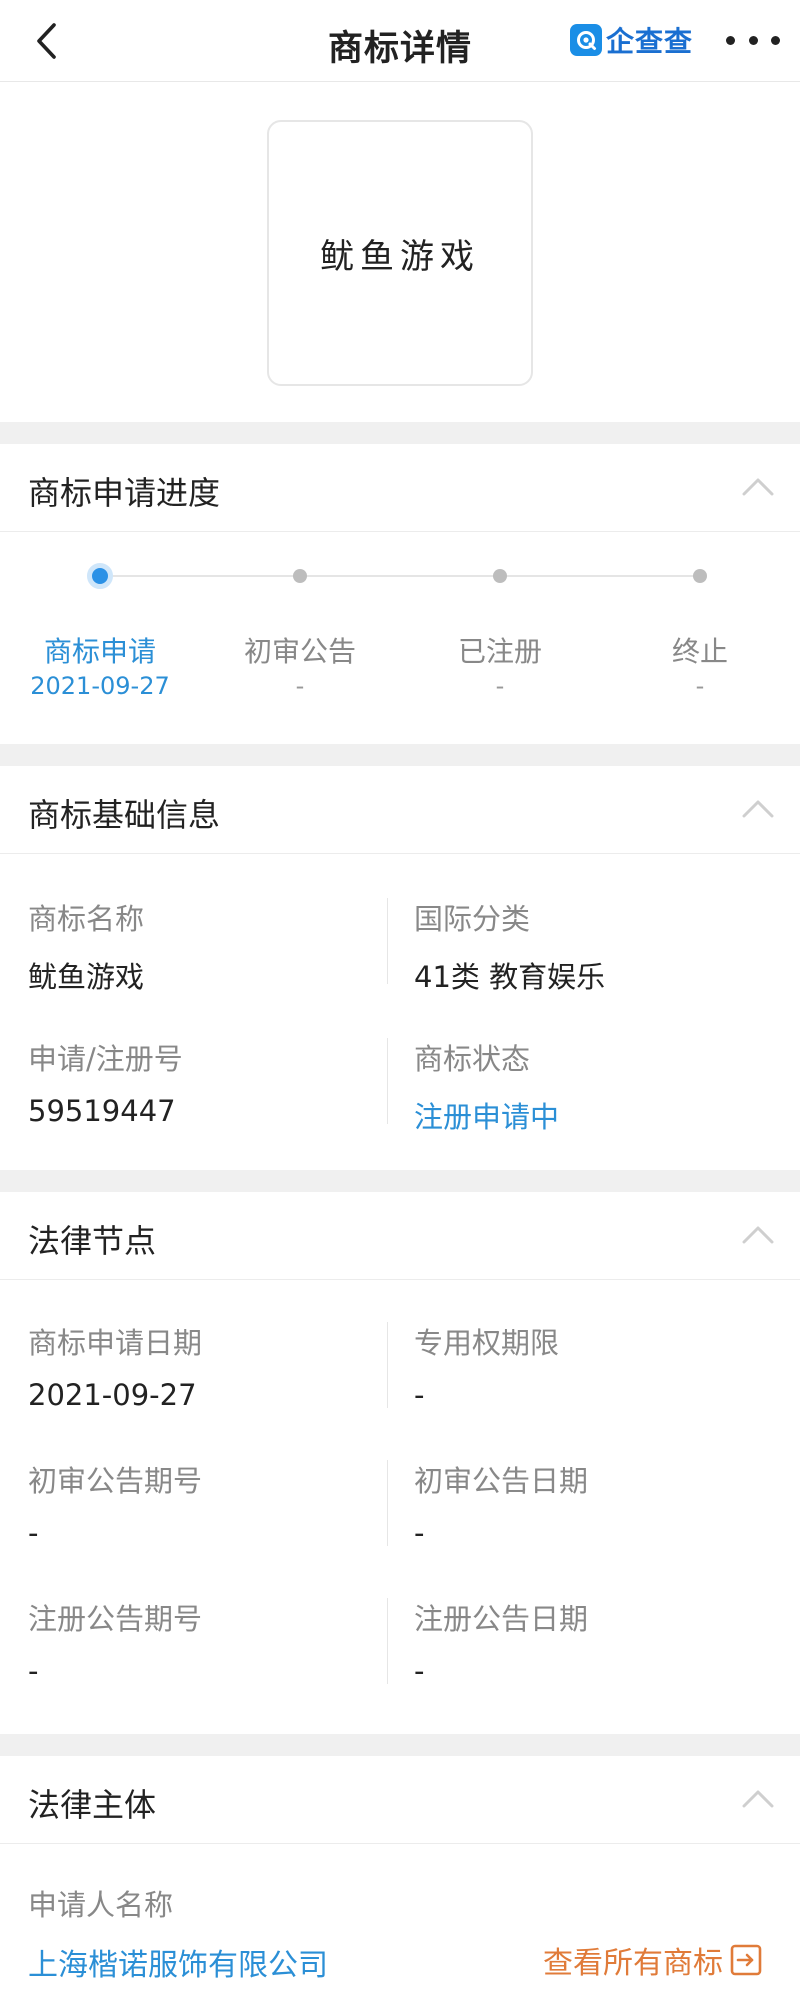 The image size is (800, 2016). What do you see at coordinates (633, 1963) in the screenshot?
I see `view-all-label: 查看所有商标` at bounding box center [633, 1963].